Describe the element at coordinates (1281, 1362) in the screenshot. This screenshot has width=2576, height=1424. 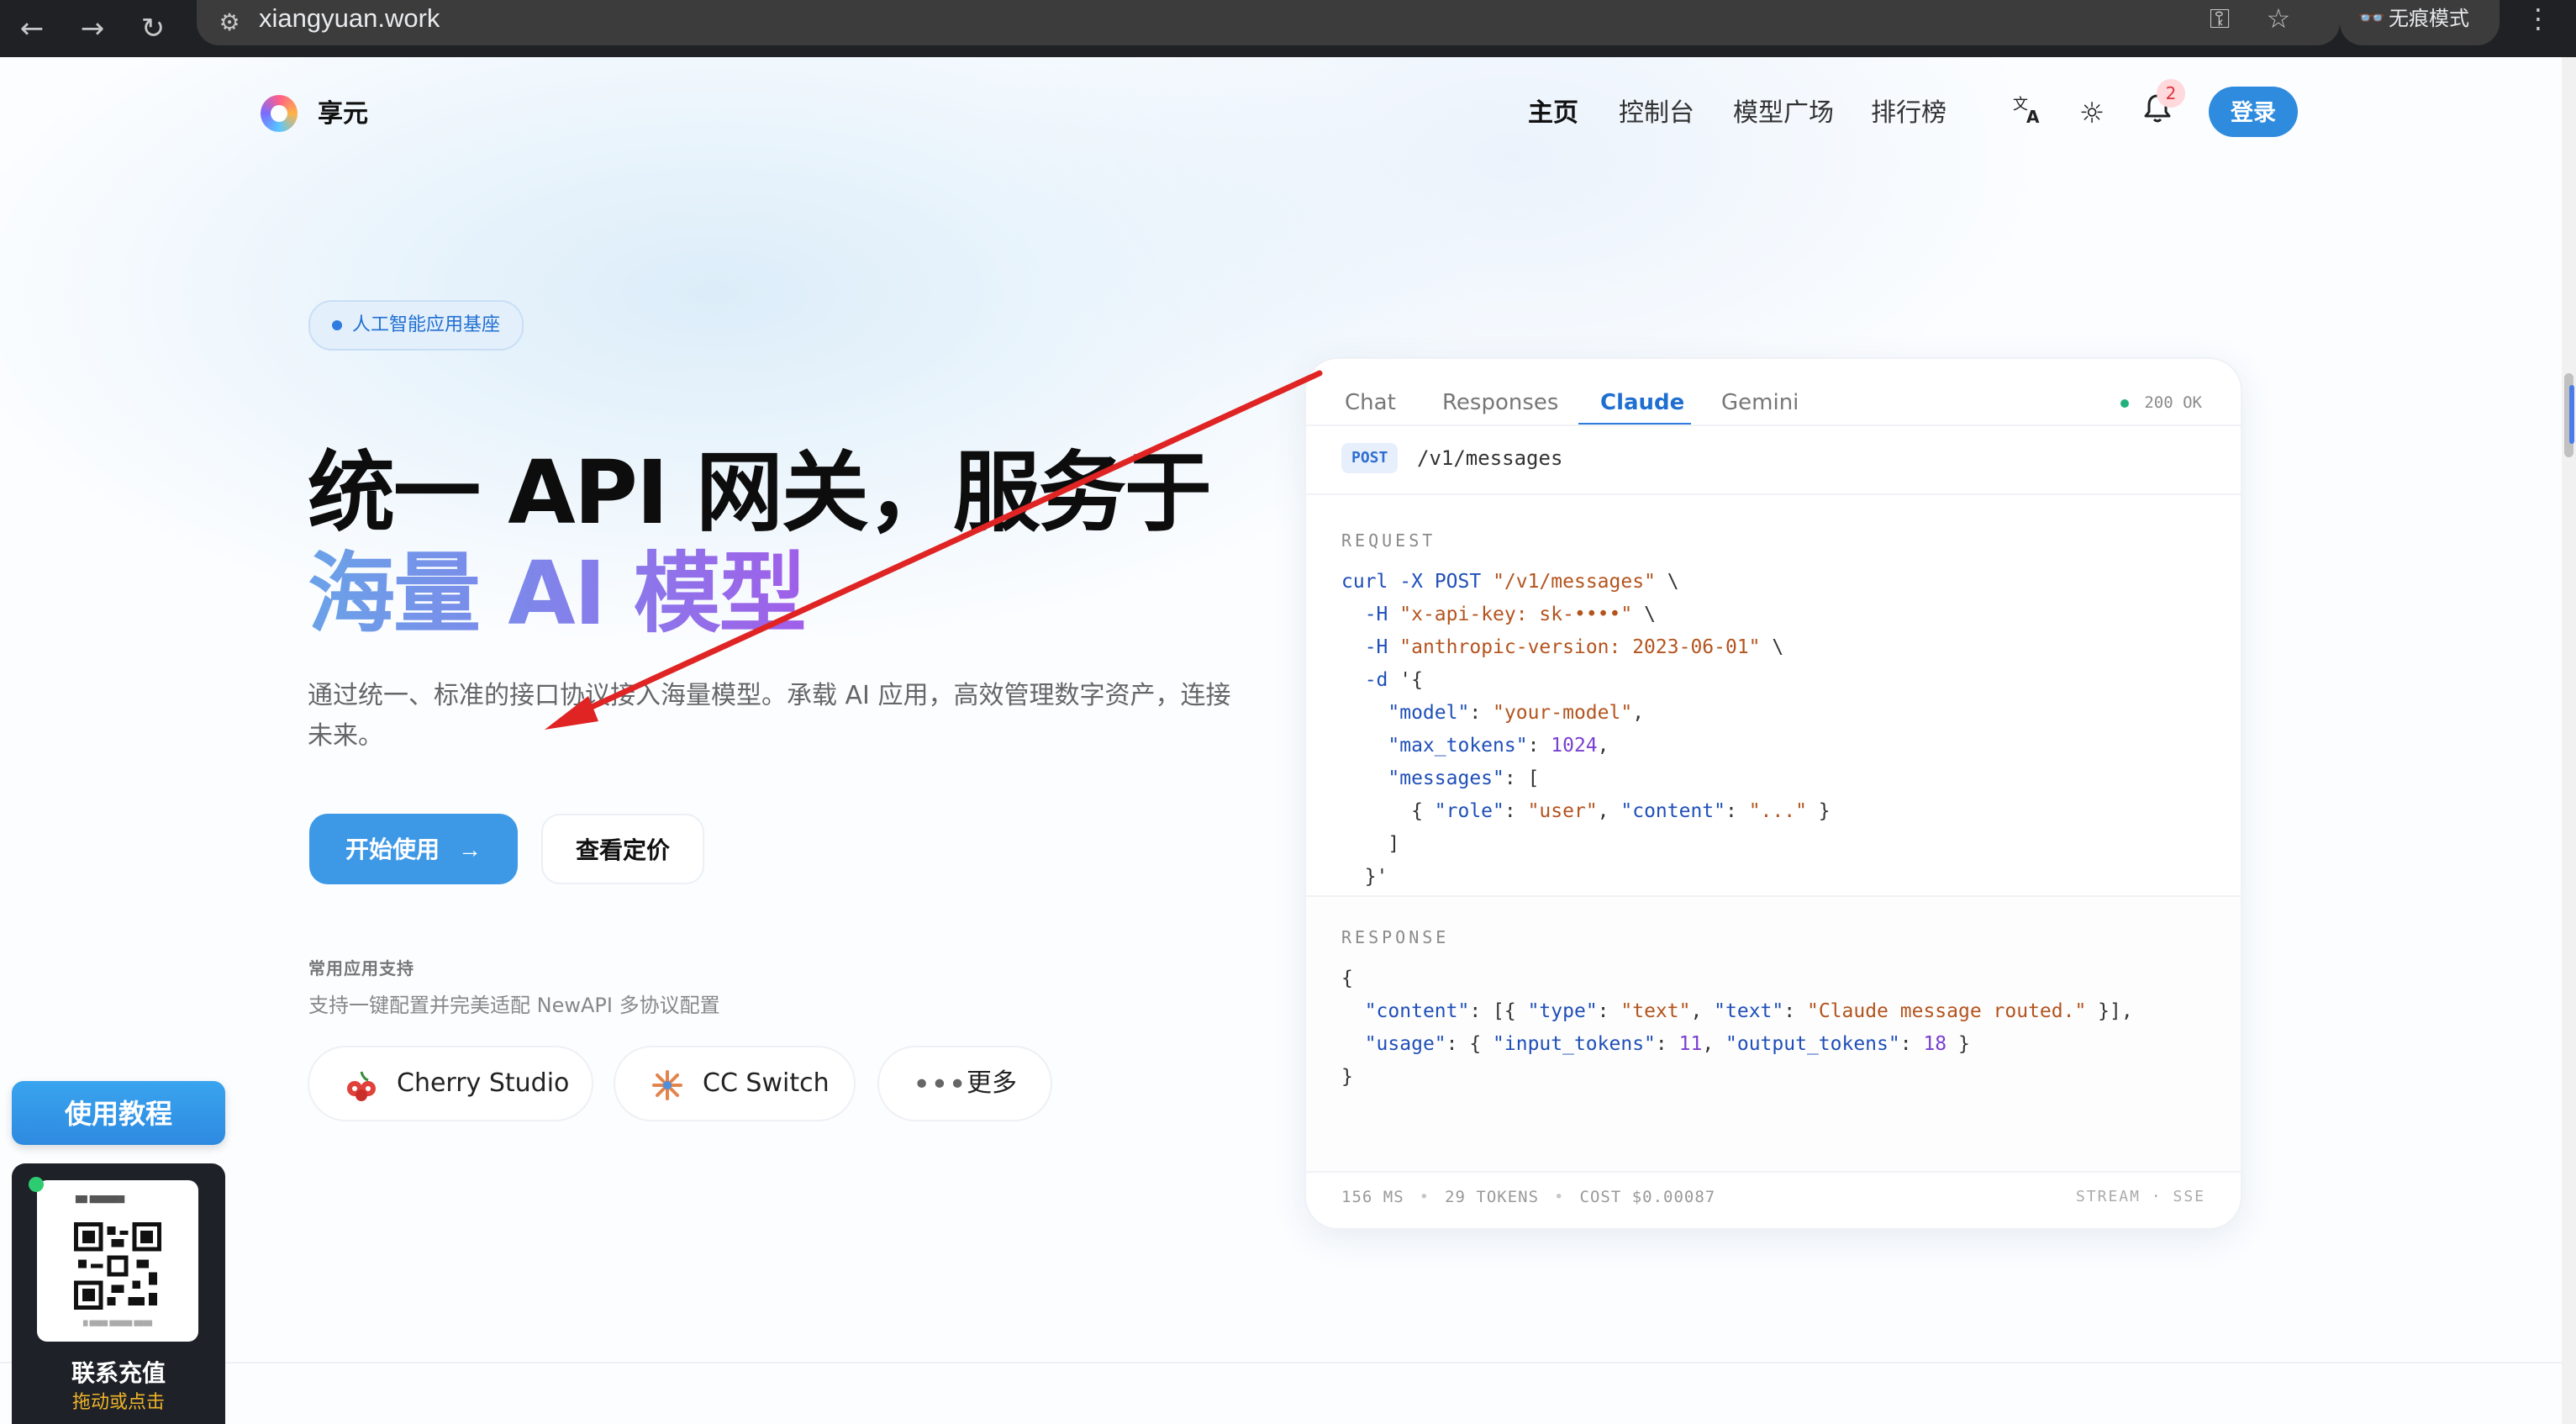
I see `section-divider` at that location.